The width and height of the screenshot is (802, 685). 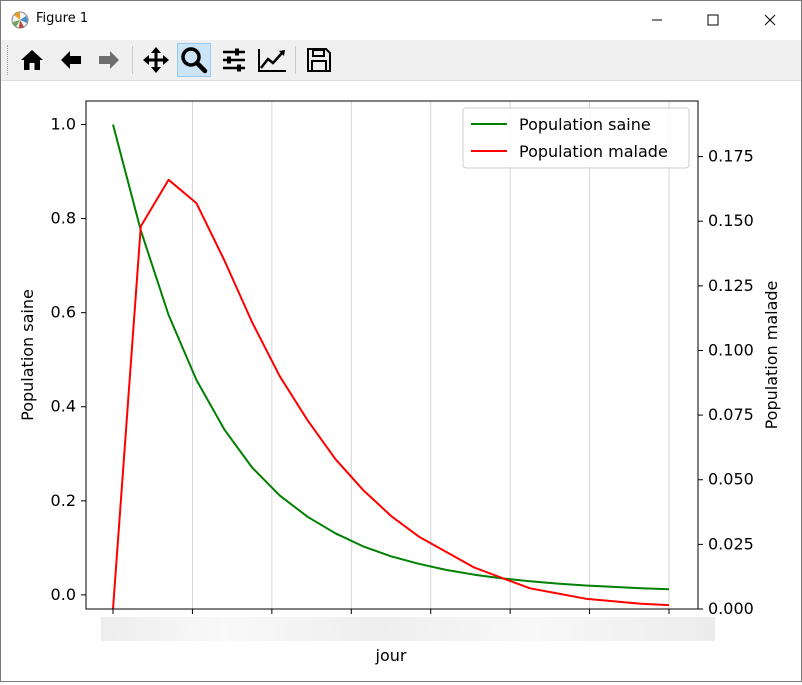 I want to click on left-y-axis-label: Population saine, so click(x=27, y=355).